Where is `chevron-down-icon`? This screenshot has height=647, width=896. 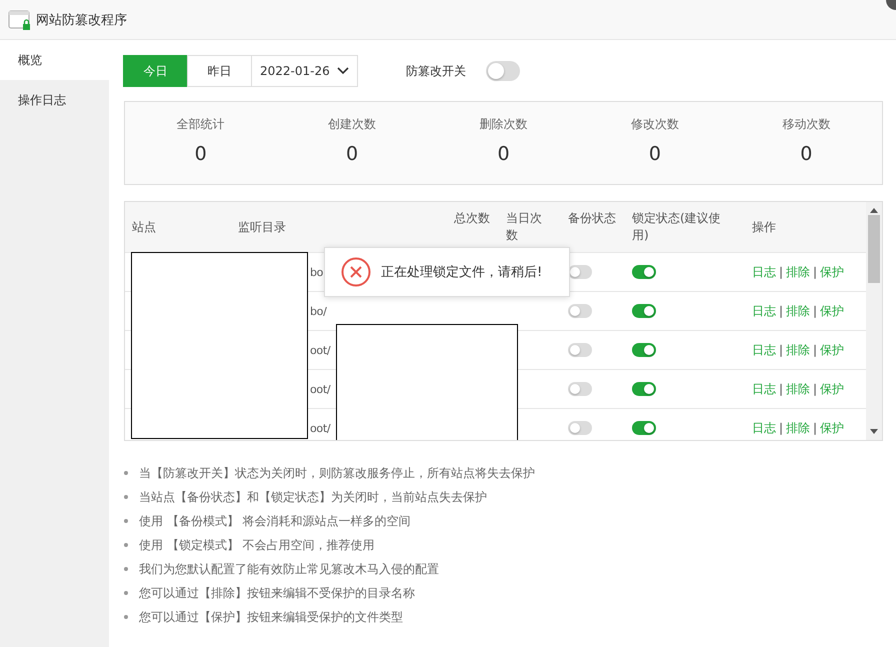
chevron-down-icon is located at coordinates (343, 71).